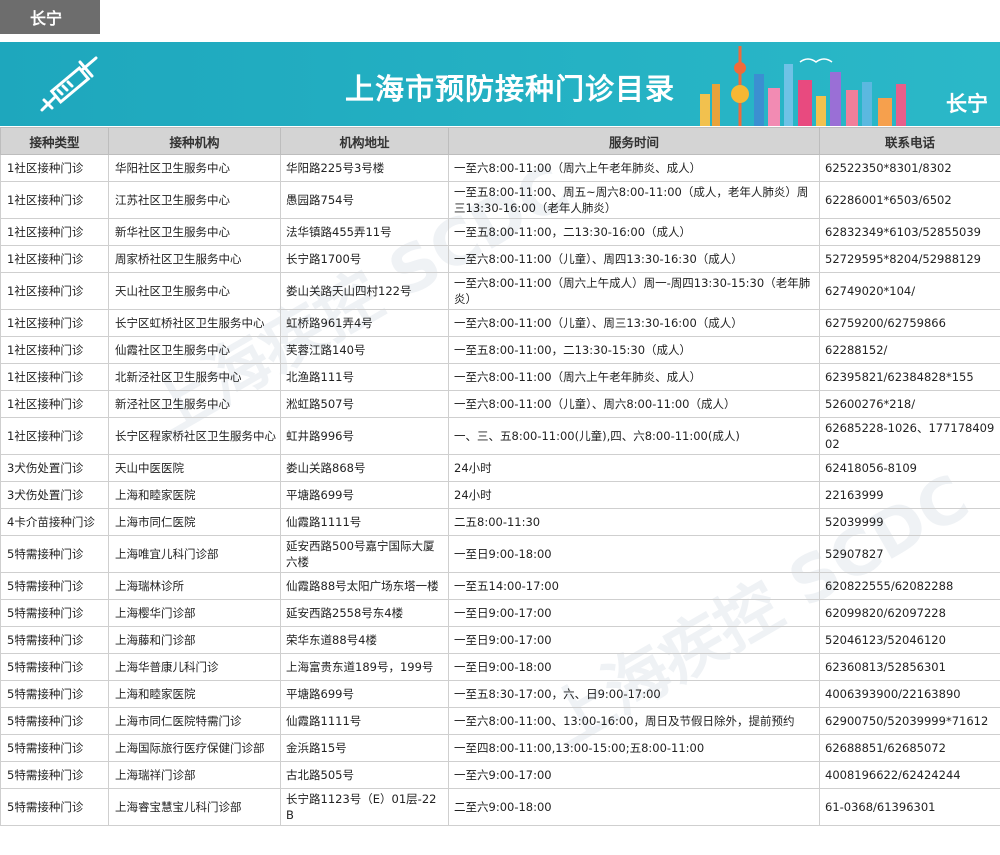  I want to click on cell-service-time: 24小时, so click(634, 495).